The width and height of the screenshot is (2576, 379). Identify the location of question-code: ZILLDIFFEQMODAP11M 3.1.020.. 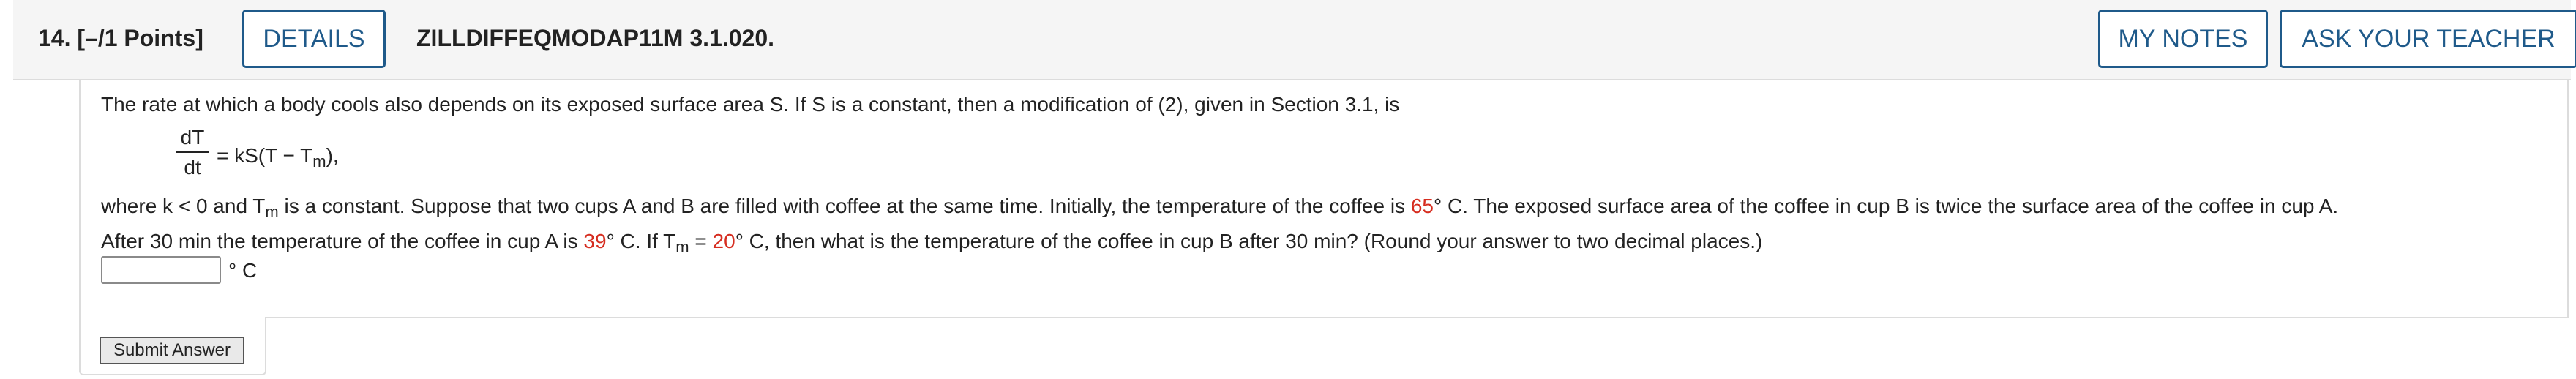
(595, 38).